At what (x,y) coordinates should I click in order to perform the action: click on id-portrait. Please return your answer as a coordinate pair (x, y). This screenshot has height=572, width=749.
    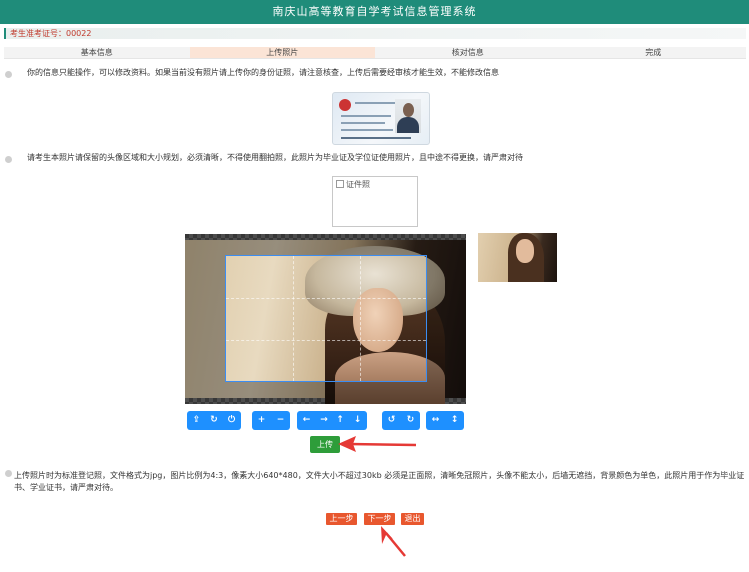
    Looking at the image, I should click on (408, 116).